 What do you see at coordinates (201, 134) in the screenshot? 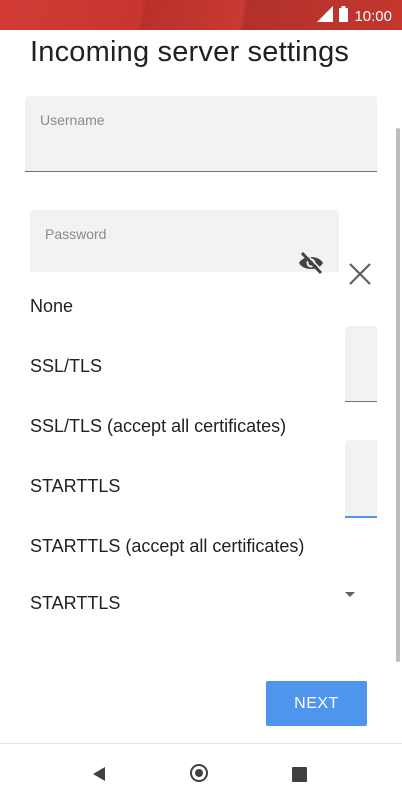
I see `username-field: Username` at bounding box center [201, 134].